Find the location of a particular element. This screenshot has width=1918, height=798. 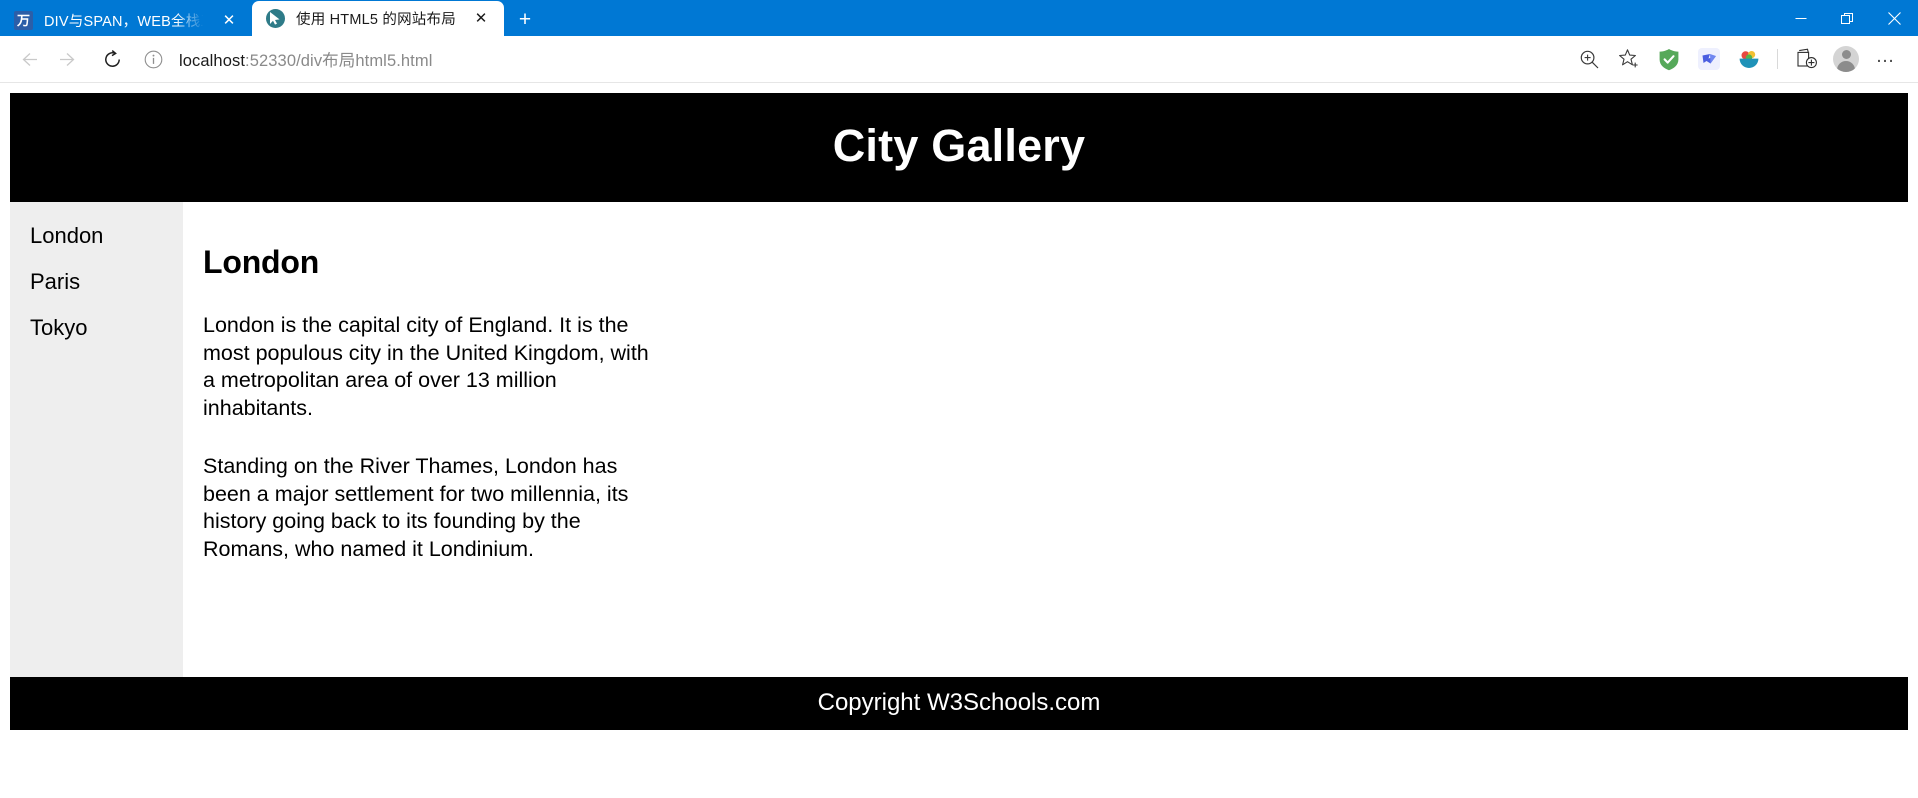

back-button is located at coordinates (28, 59).